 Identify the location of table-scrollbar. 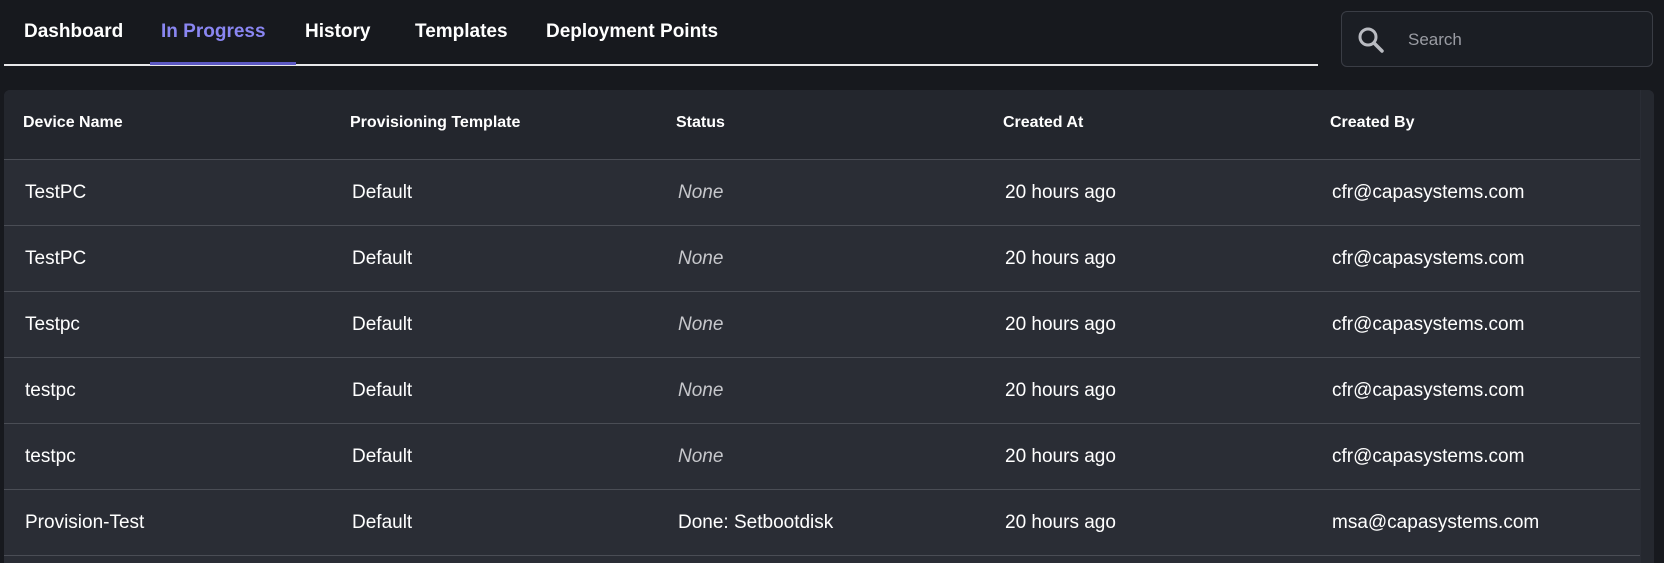
(1647, 326).